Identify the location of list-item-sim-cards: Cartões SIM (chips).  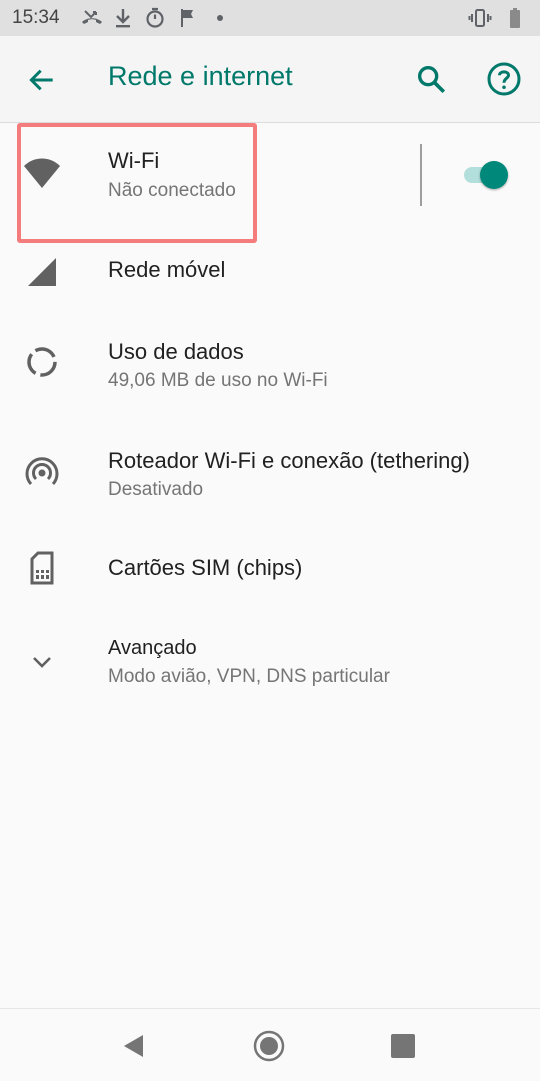
(270, 567).